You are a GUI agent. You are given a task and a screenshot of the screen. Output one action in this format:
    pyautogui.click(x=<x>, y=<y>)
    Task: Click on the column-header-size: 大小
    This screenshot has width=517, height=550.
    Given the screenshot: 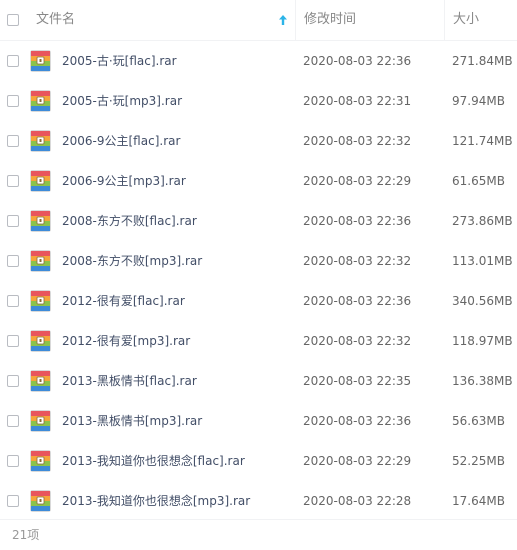 What is the action you would take?
    pyautogui.click(x=480, y=20)
    